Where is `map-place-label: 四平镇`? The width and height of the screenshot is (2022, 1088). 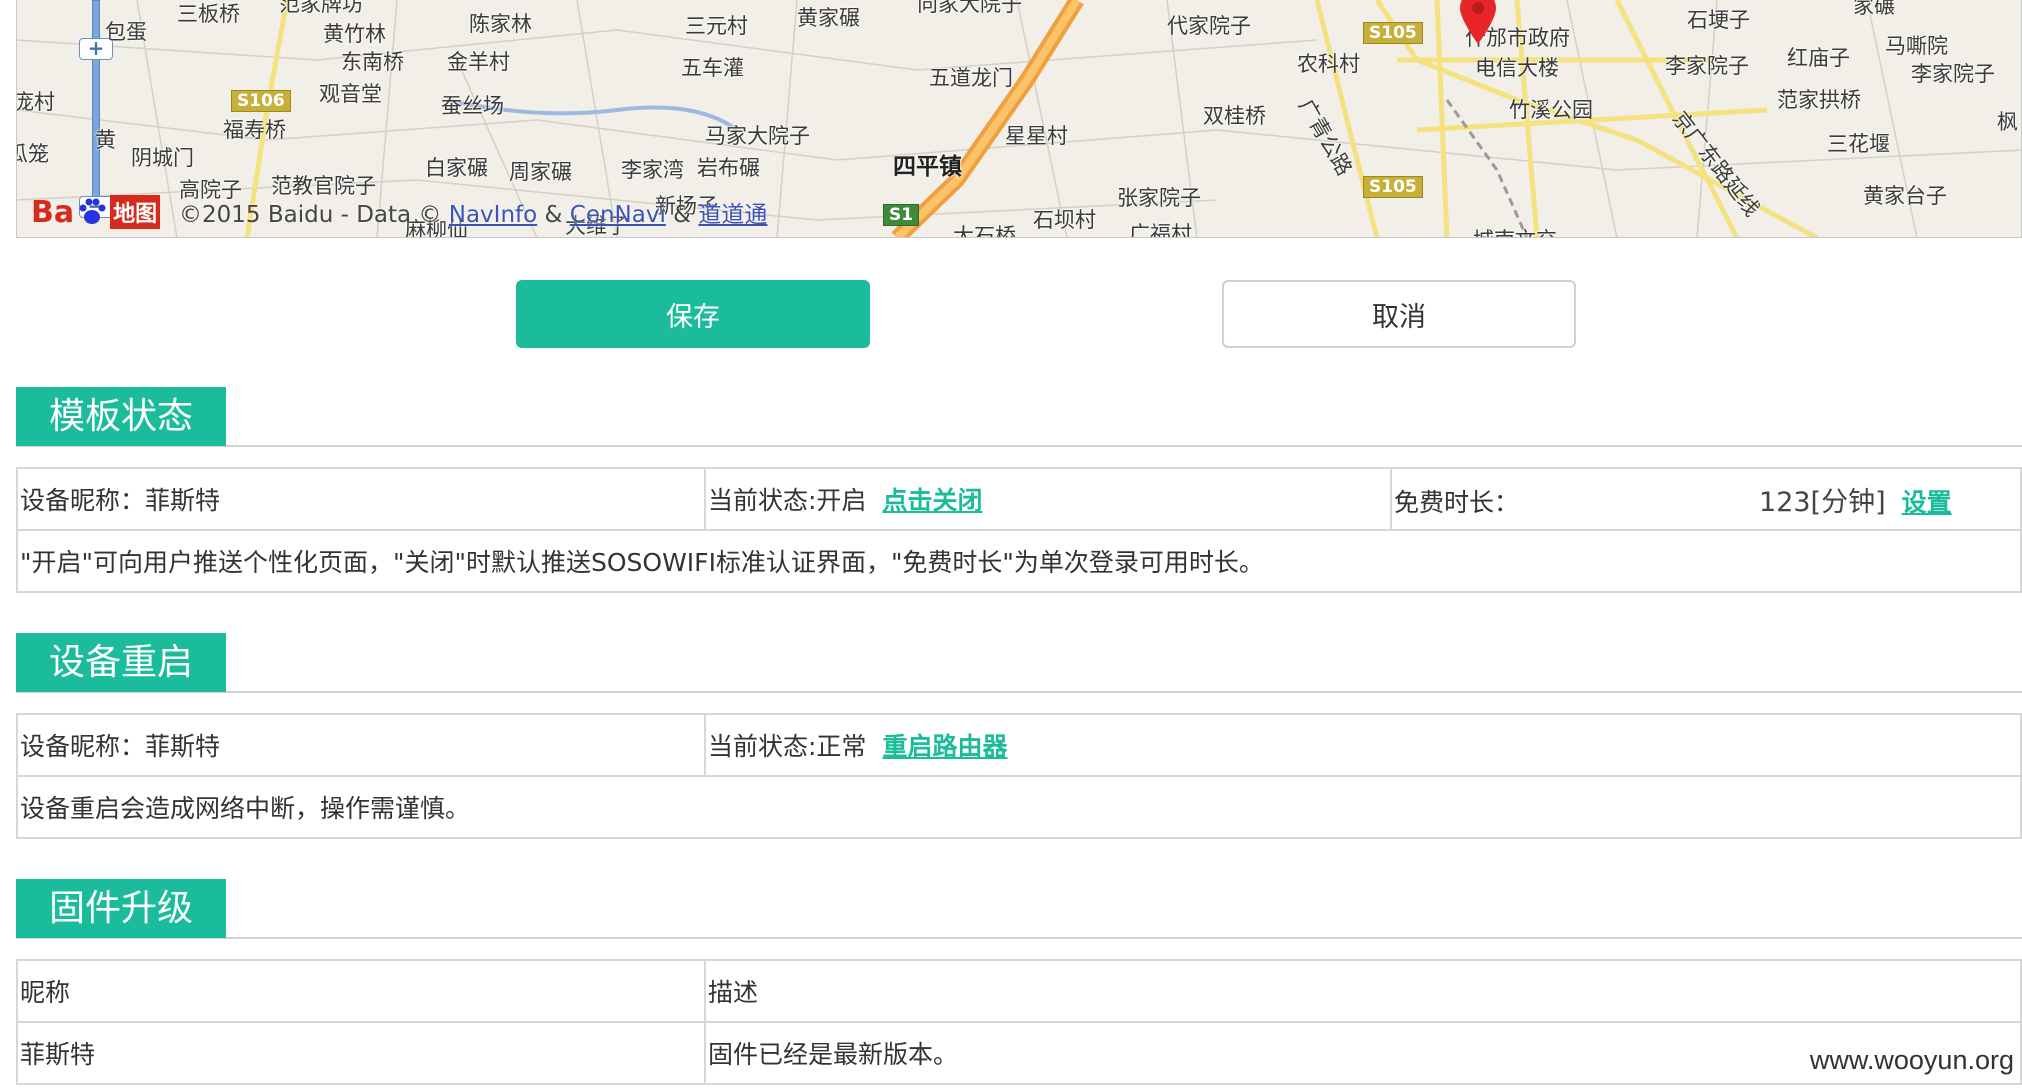 map-place-label: 四平镇 is located at coordinates (927, 167).